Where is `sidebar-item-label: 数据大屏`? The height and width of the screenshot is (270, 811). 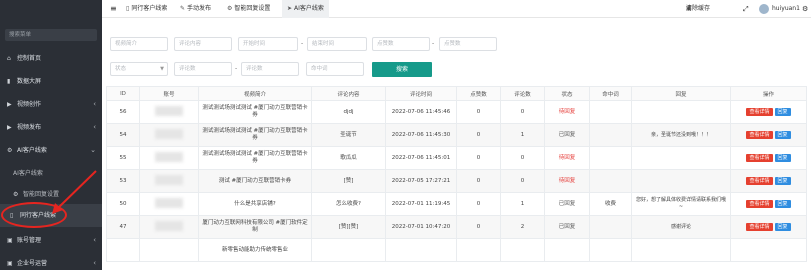 sidebar-item-label: 数据大屏 is located at coordinates (29, 81).